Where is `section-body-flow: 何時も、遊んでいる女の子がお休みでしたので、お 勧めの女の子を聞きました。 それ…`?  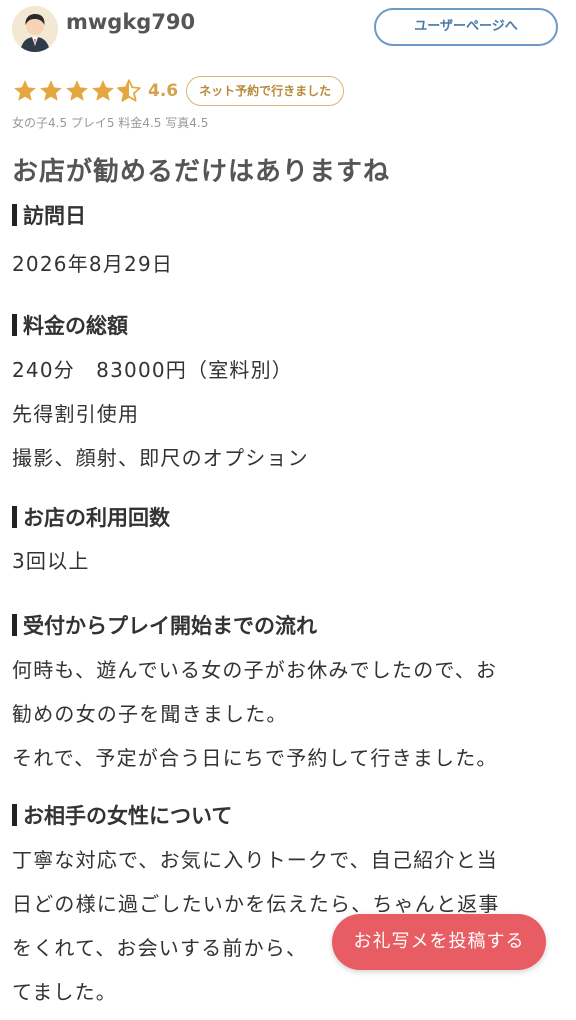
section-body-flow: 何時も、遊んでいる女の子がお休みでしたので、お 勧めの女の子を聞きました。 それ… is located at coordinates (288, 714).